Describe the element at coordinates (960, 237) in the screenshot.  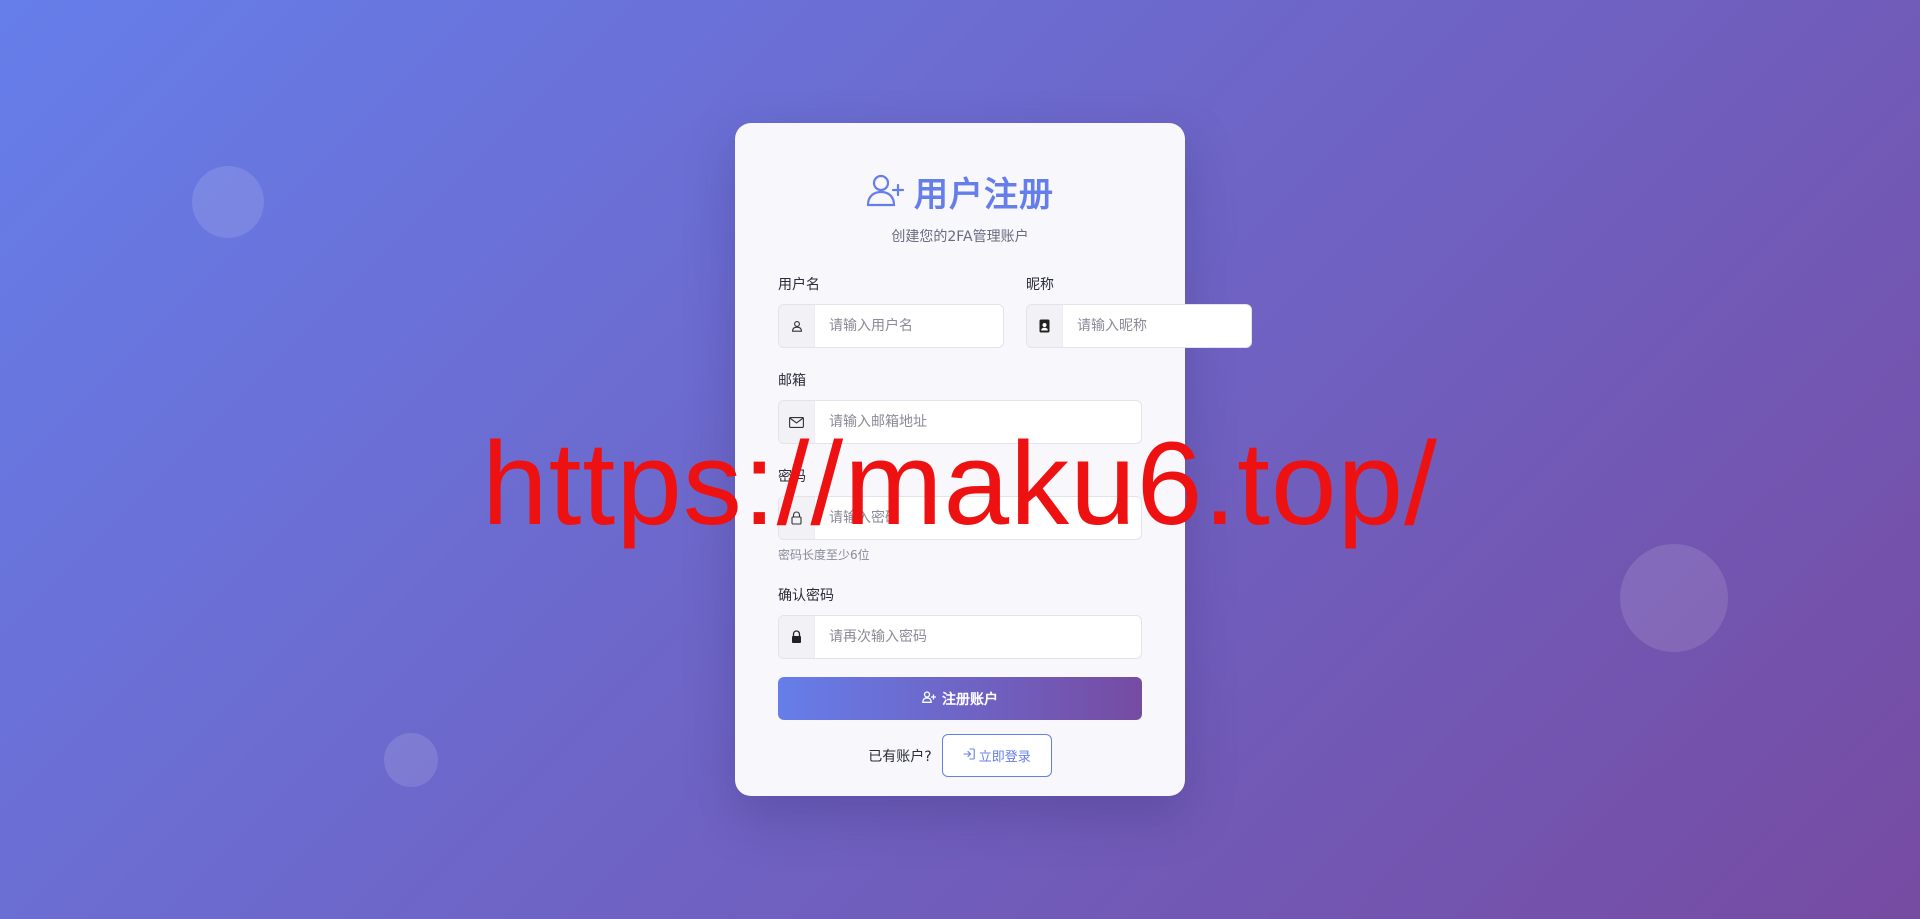
I see `page-subtitle: 创建您的2FA管理账户` at that location.